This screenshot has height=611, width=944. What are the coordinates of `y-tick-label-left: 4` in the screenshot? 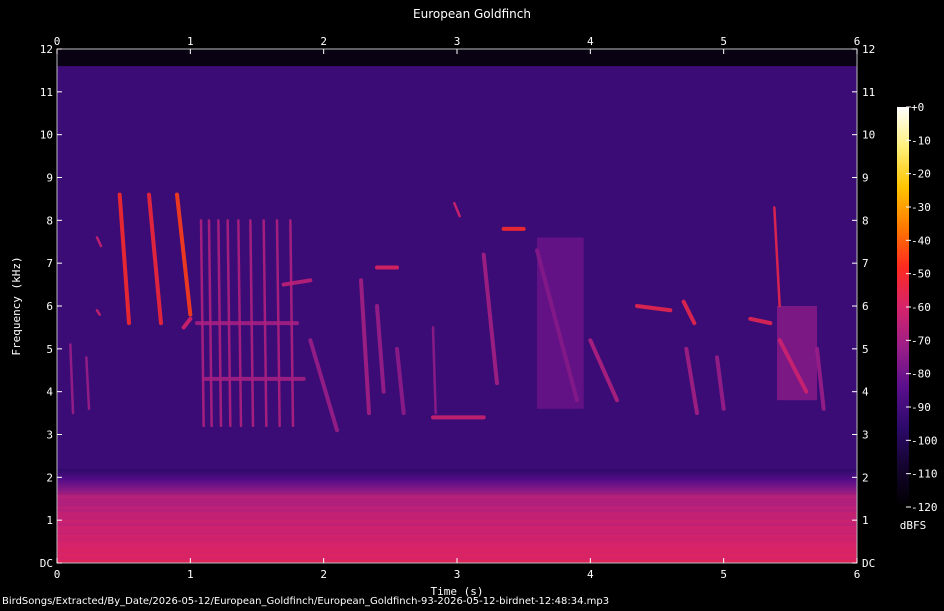 It's located at (49, 392).